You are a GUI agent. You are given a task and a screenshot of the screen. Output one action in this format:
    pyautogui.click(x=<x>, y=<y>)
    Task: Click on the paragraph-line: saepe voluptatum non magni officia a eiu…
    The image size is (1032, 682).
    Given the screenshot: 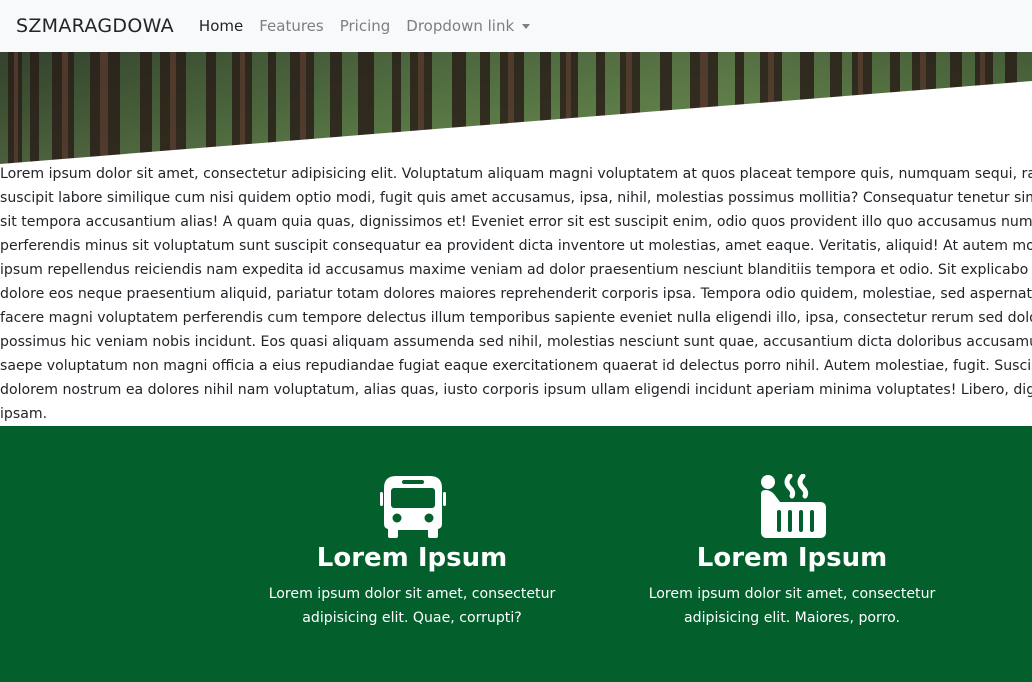 What is the action you would take?
    pyautogui.click(x=516, y=366)
    